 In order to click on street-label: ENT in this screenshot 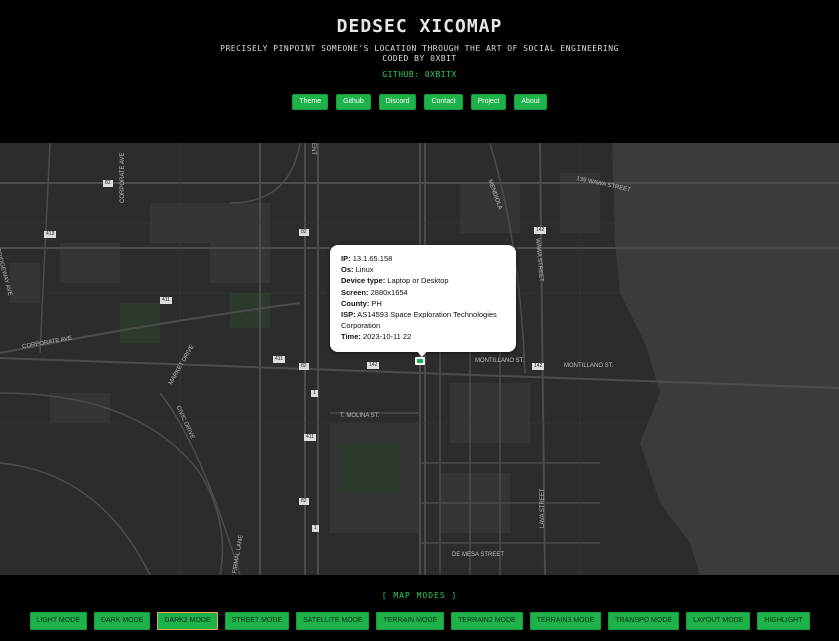, I will do `click(313, 149)`.